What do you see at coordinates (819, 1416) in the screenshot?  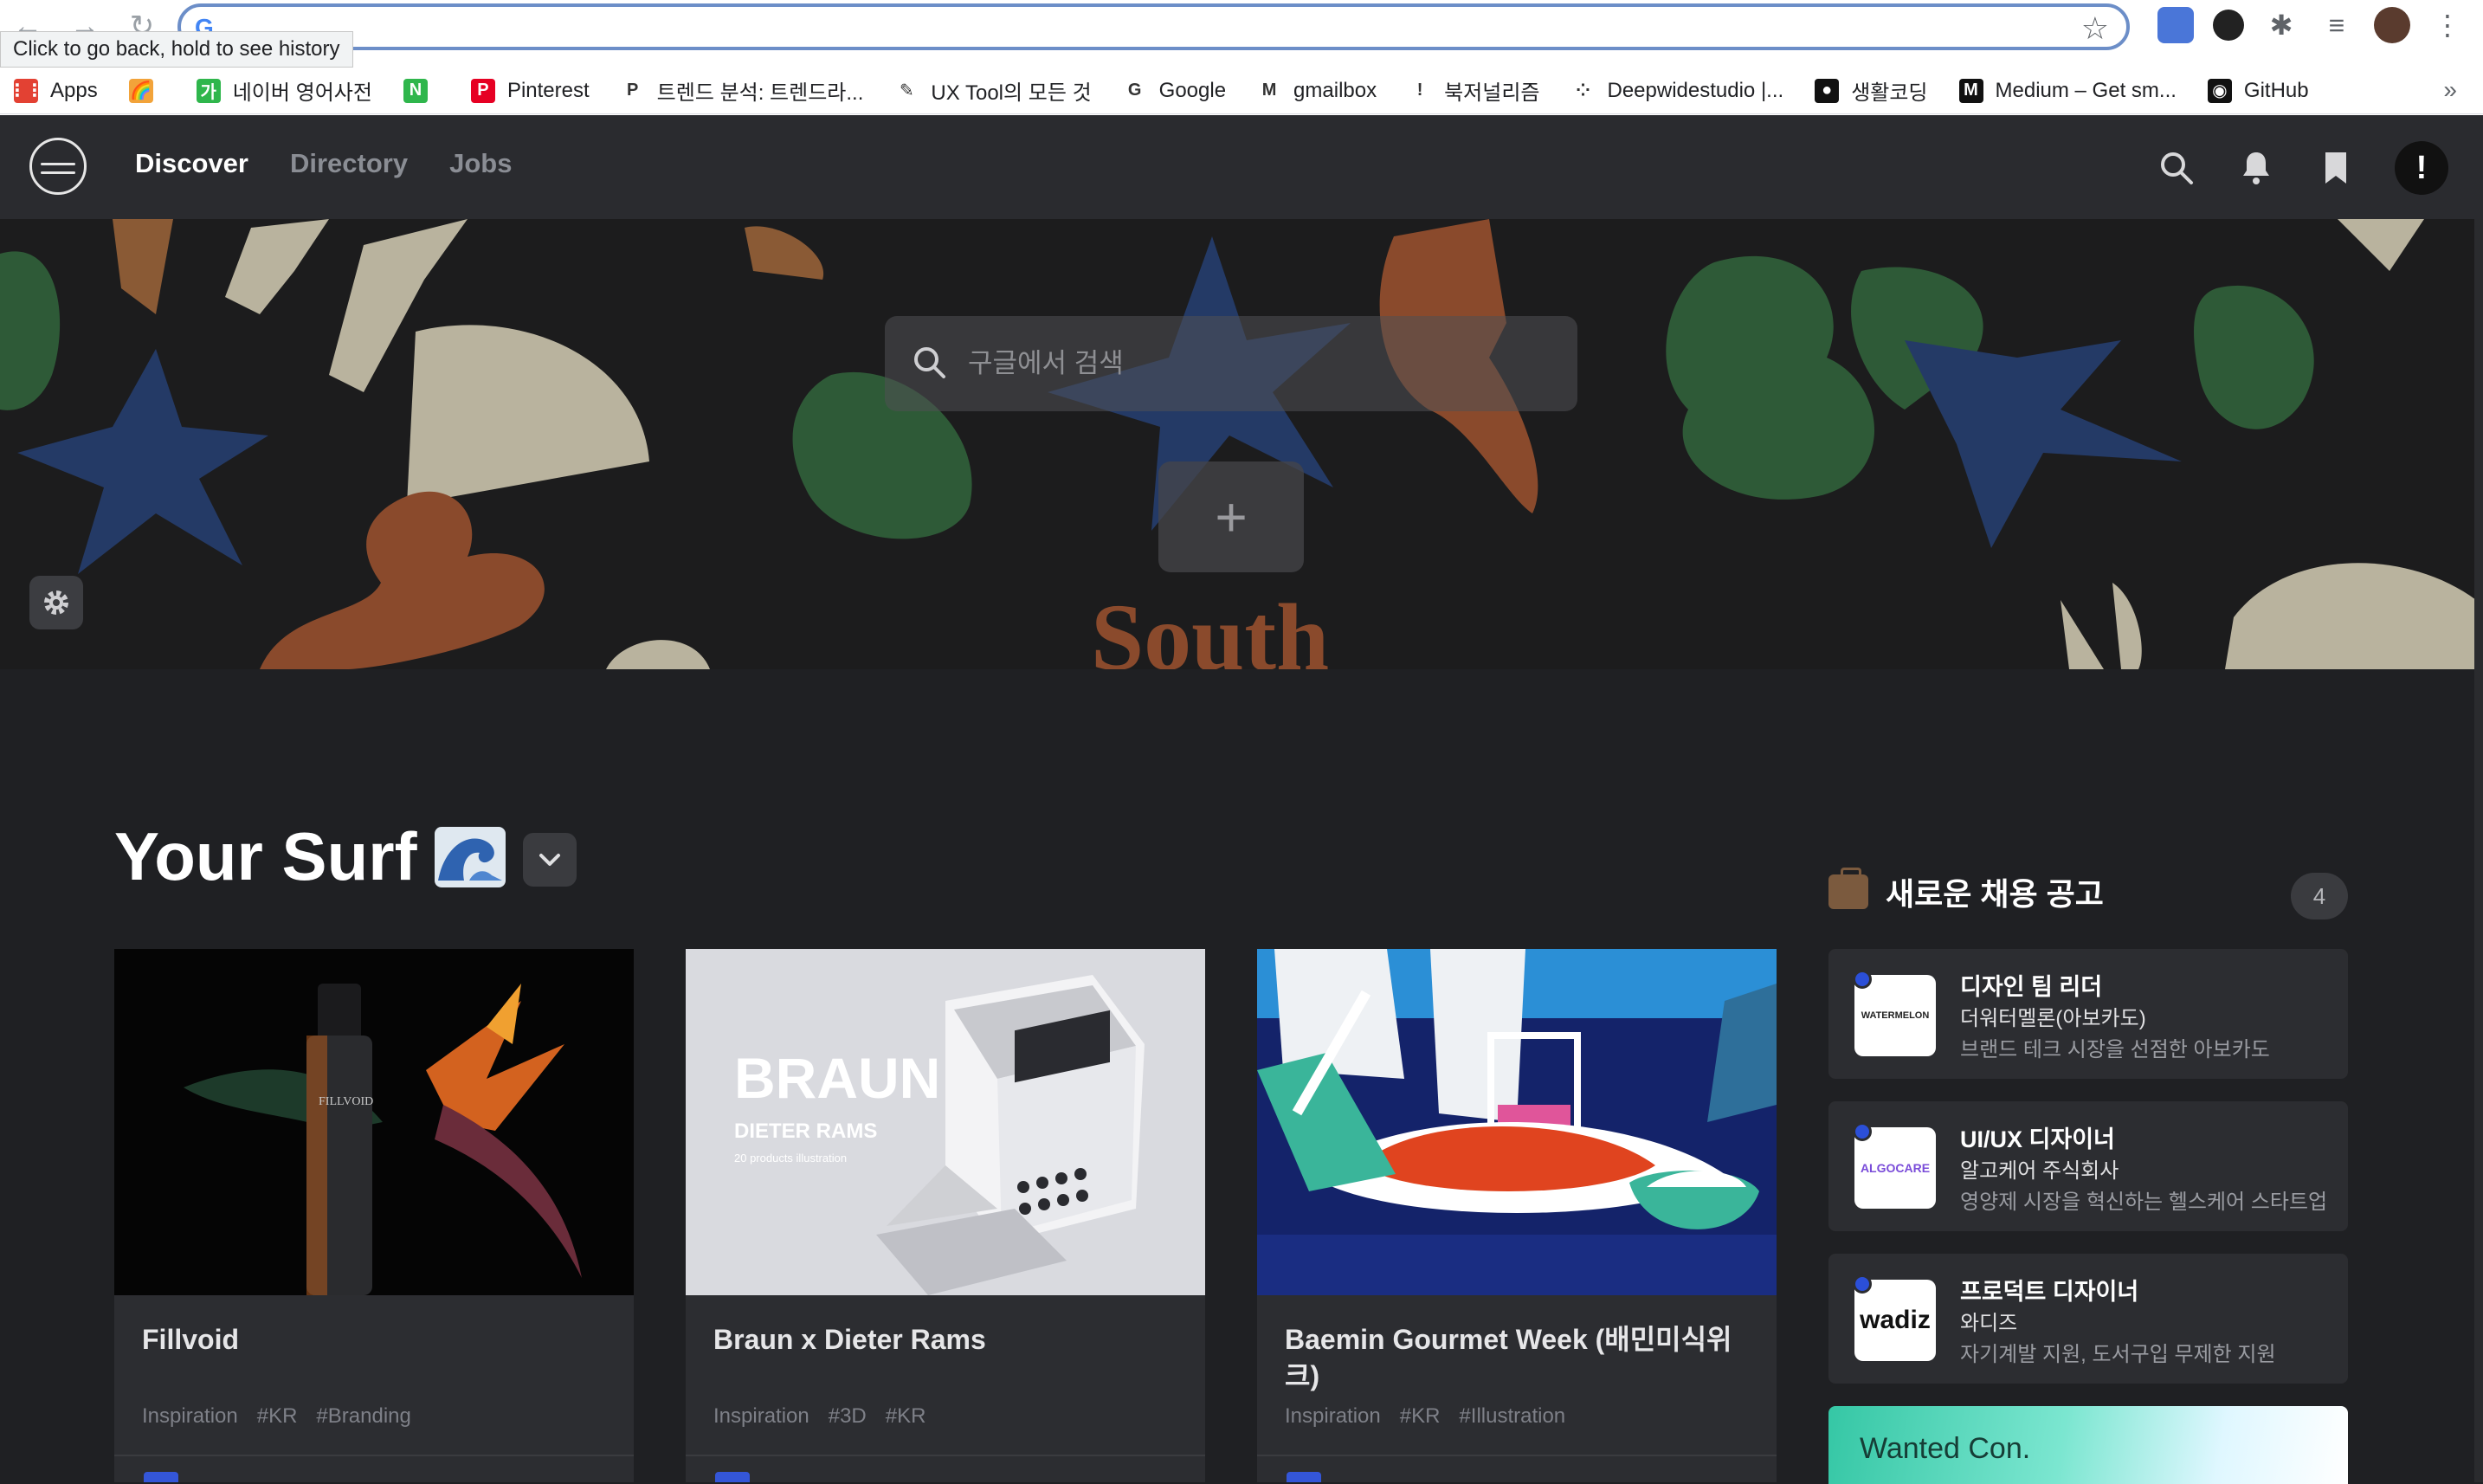 I see `card-tags: Inspiration #3D #KR` at bounding box center [819, 1416].